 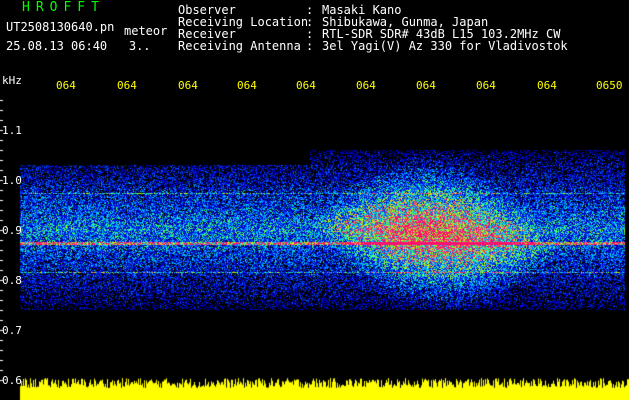 I want to click on app-title: HROFFT, so click(x=63, y=7).